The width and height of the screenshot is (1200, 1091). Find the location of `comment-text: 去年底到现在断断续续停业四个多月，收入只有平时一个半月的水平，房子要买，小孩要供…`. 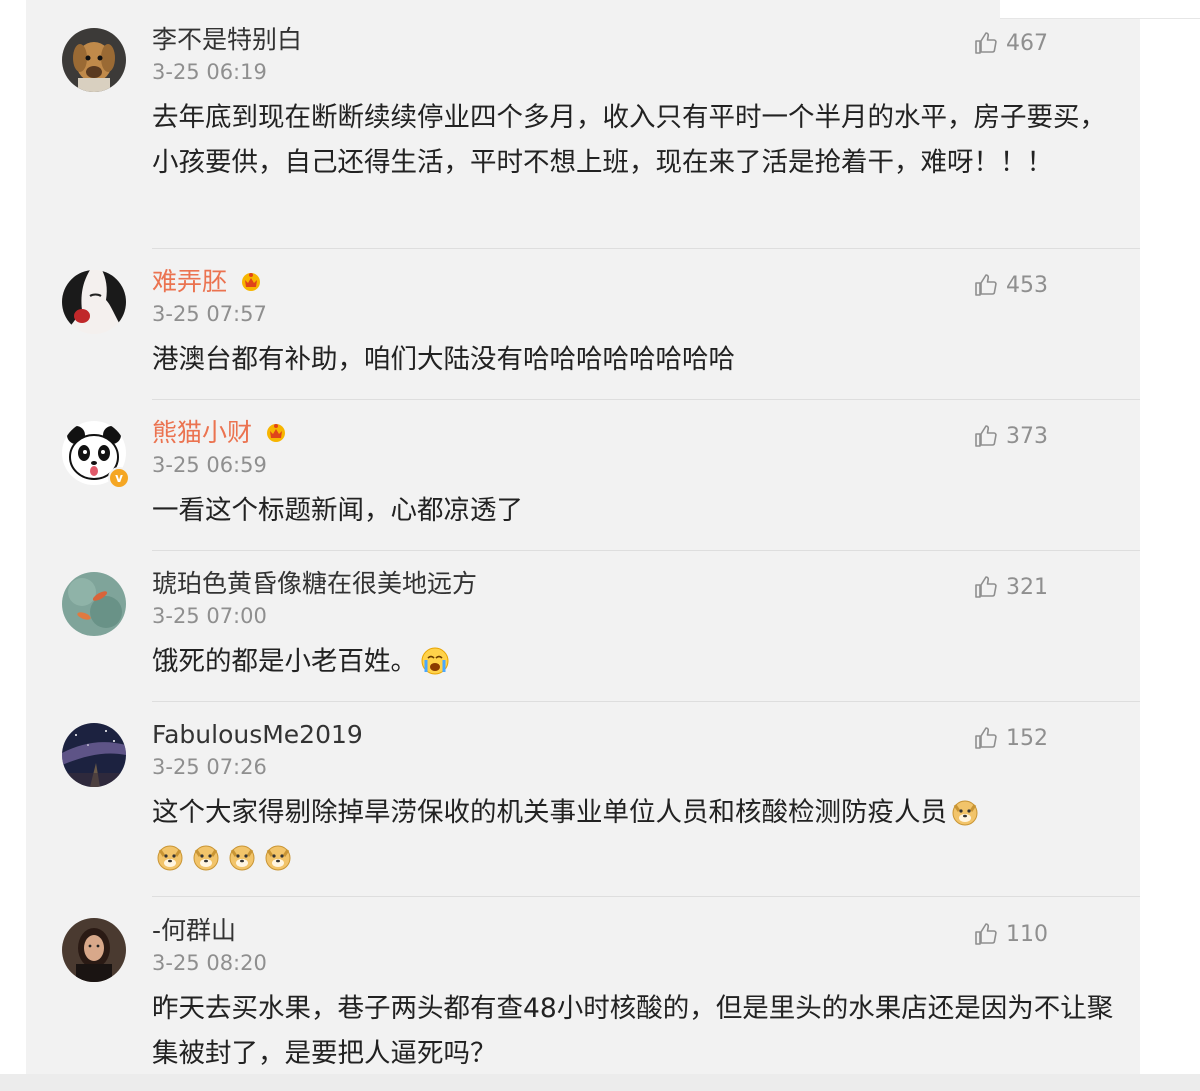

comment-text: 去年底到现在断断续续停业四个多月，收入只有平时一个半月的水平，房子要买，小孩要供… is located at coordinates (629, 140).